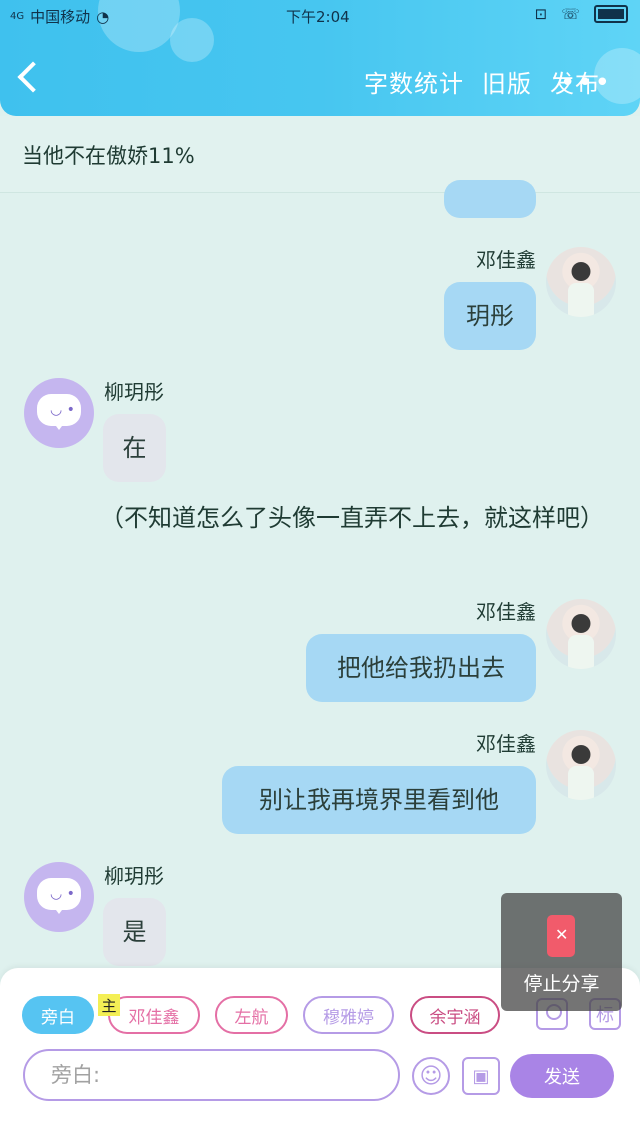 The width and height of the screenshot is (640, 1138). Describe the element at coordinates (17, 16) in the screenshot. I see `signal-icon: 4G` at that location.